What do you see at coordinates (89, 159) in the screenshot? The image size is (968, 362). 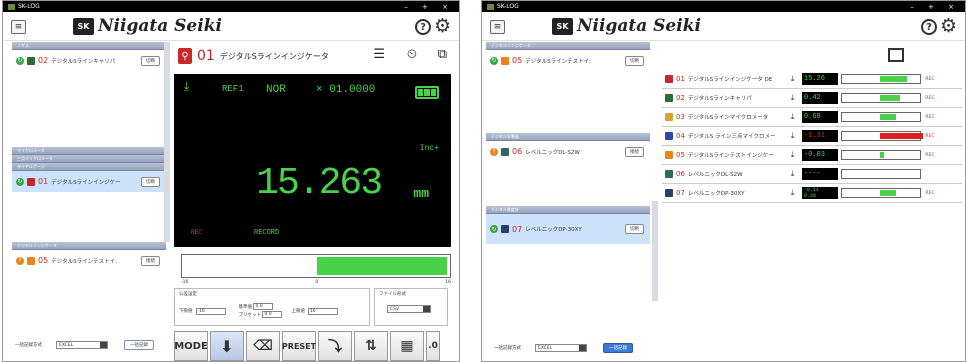 I see `section-header: 三点マイクロメータ` at bounding box center [89, 159].